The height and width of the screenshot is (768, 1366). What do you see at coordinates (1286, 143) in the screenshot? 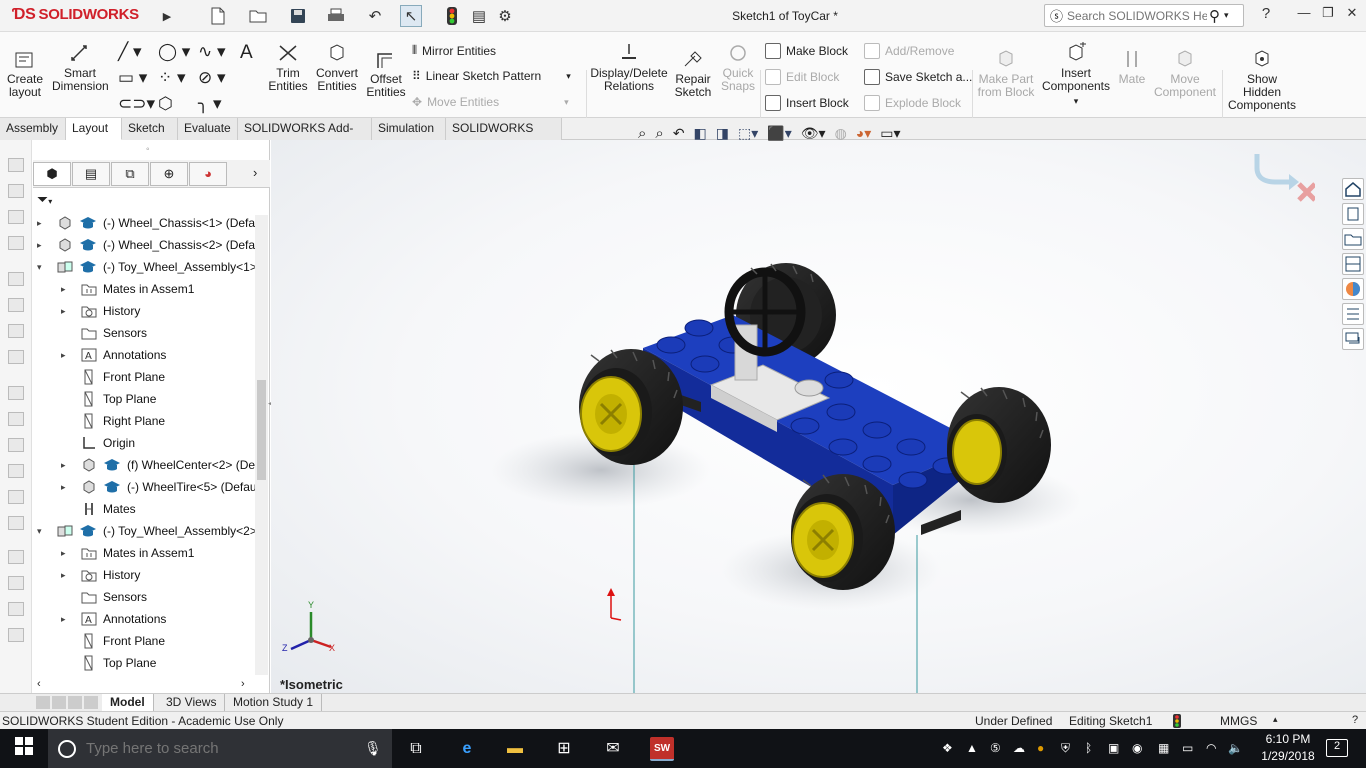
I see `viewport-minimize-icon: —` at bounding box center [1286, 143].